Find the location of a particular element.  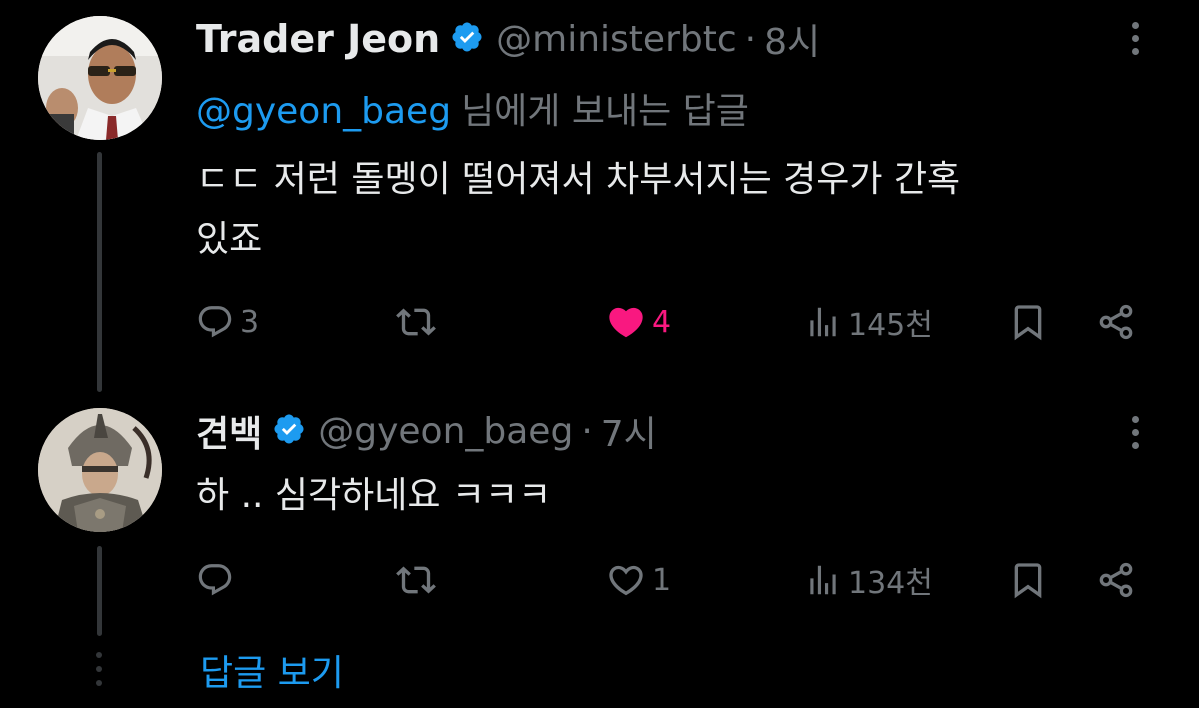

like-button: 4 is located at coordinates (638, 322).